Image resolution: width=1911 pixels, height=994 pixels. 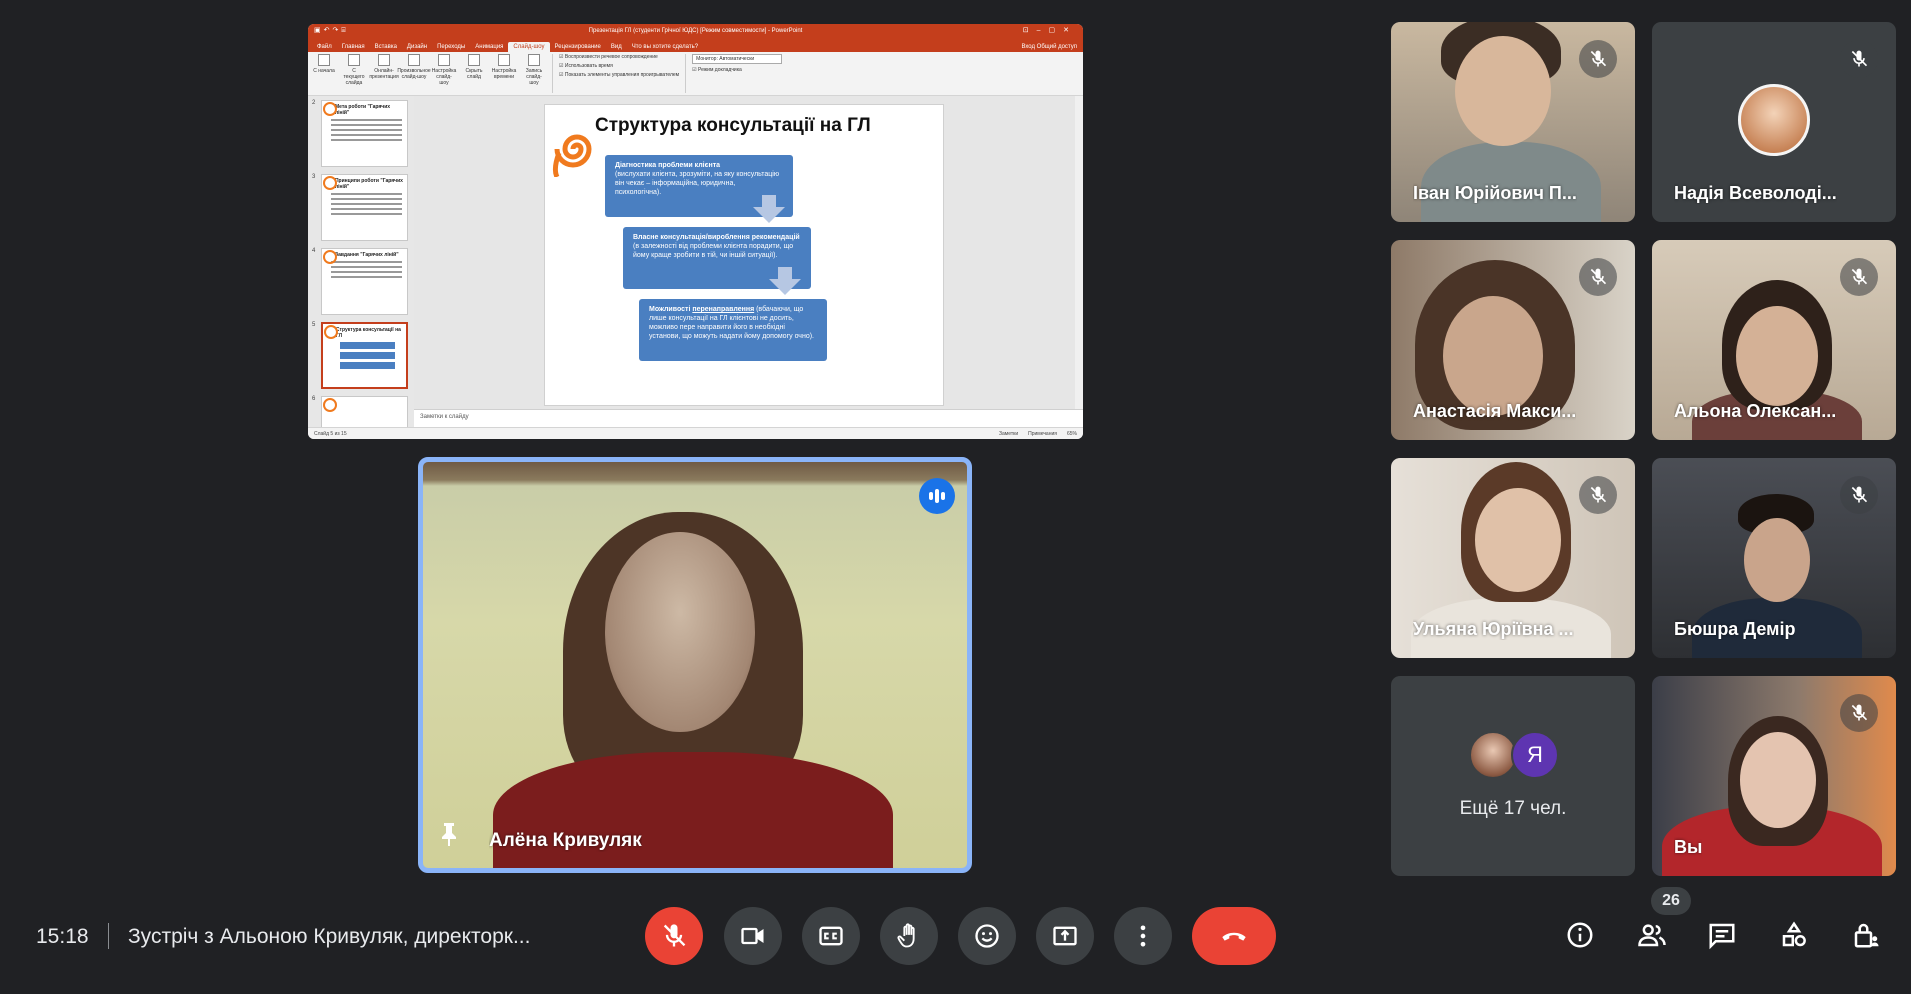 What do you see at coordinates (1774, 558) in the screenshot?
I see `participant-tile: Бюшра Демір` at bounding box center [1774, 558].